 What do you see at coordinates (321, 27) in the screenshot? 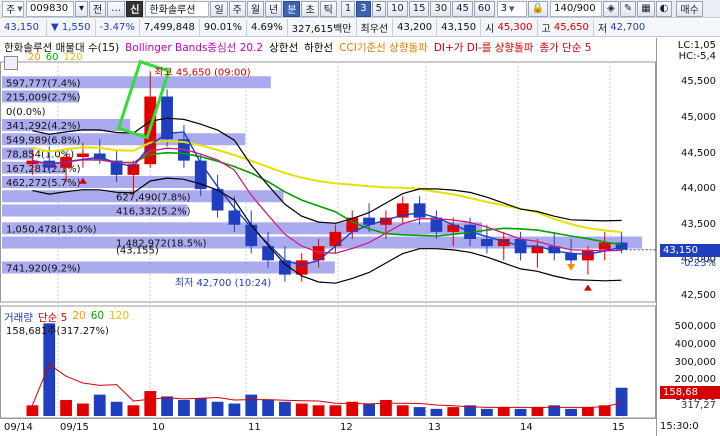
I see `trade-amount: 327,615백만` at bounding box center [321, 27].